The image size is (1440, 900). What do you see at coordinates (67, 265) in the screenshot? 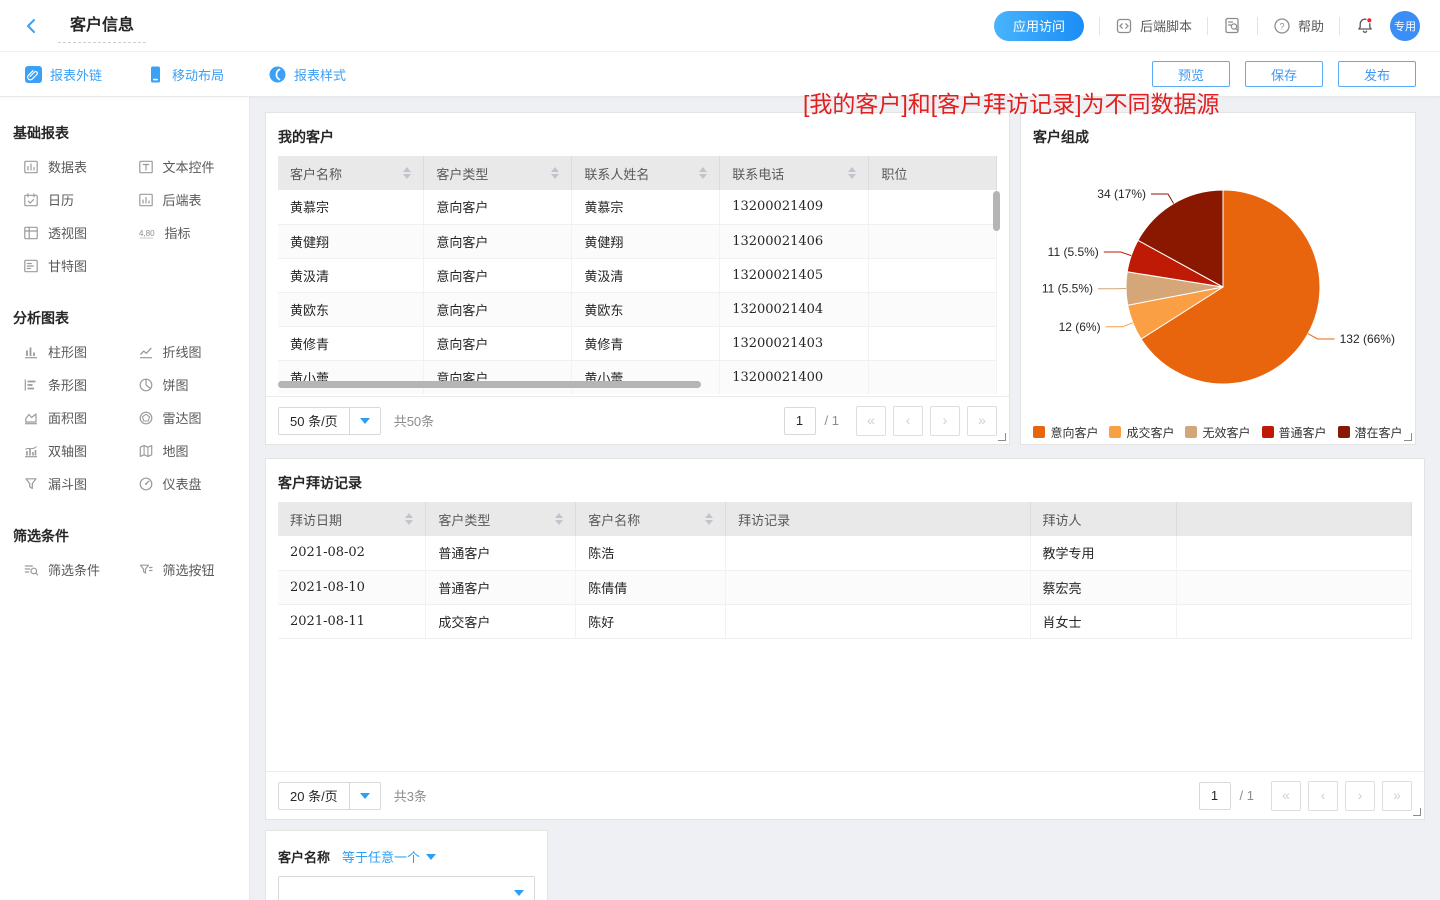
I see `sidebar-item-gantt: 甘特图` at bounding box center [67, 265].